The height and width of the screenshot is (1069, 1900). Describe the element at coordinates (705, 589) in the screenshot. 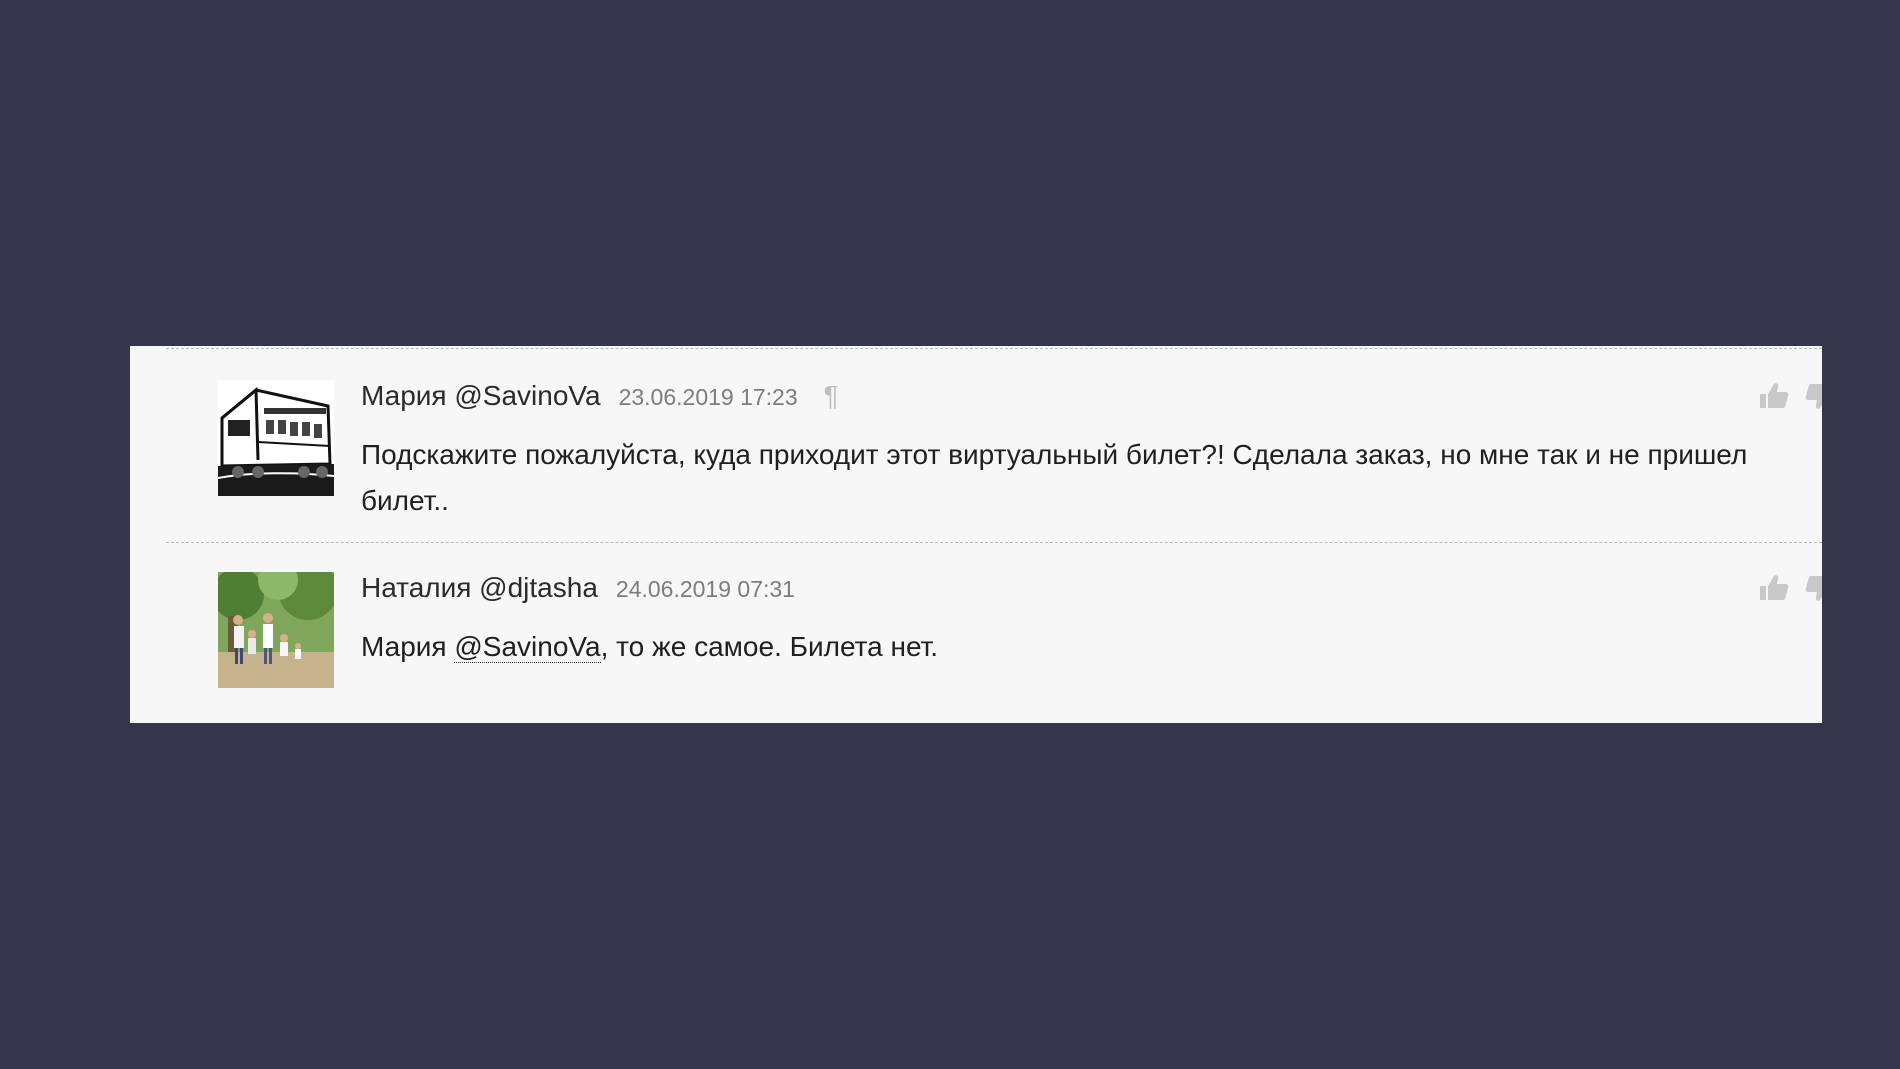

I see `comment-date: 24.06.2019 07:31` at that location.